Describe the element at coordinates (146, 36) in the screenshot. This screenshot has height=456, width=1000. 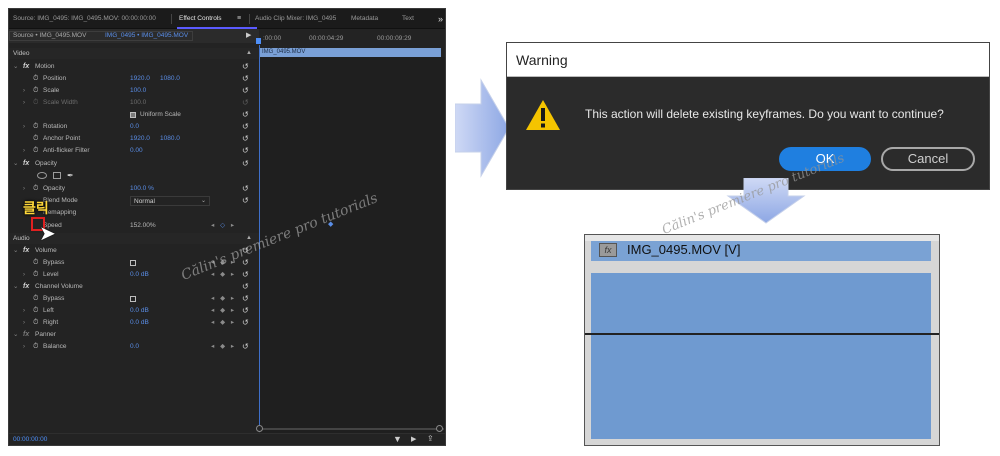
I see `source-clip-label: IMG_0495 • IMG_0495.MOV` at that location.